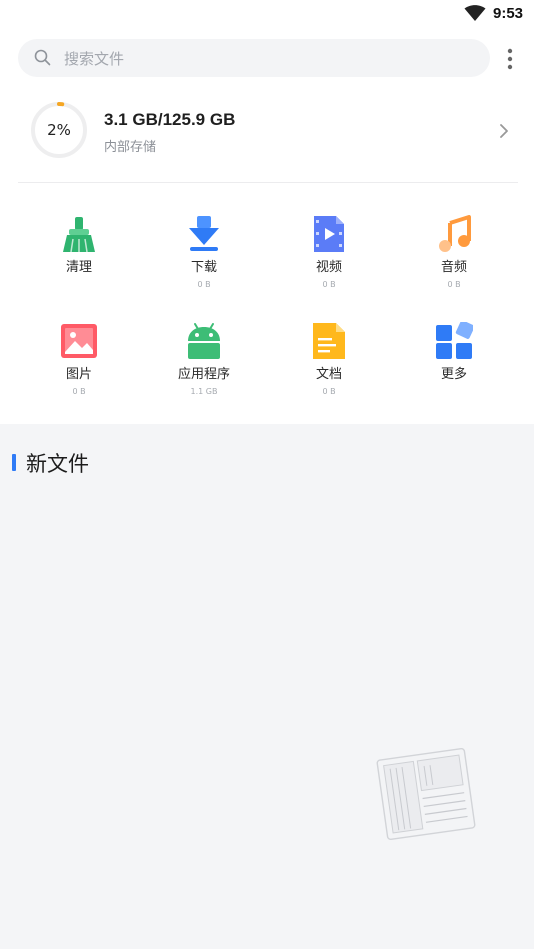  I want to click on search-input: 搜索文件, so click(254, 58).